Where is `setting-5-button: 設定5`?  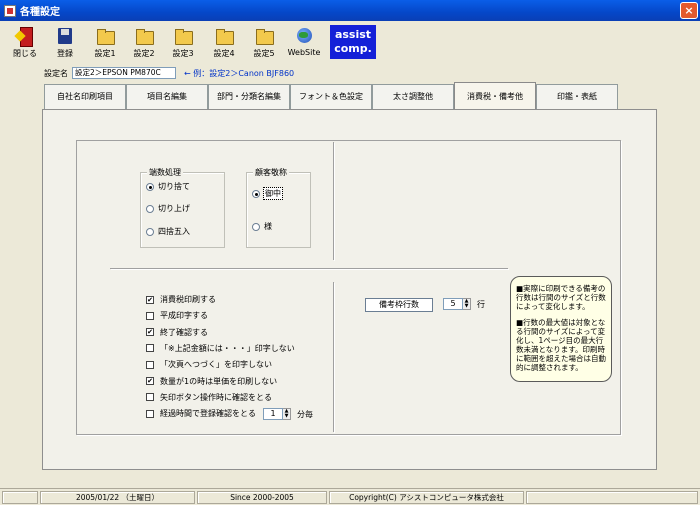 setting-5-button: 設定5 is located at coordinates (264, 43).